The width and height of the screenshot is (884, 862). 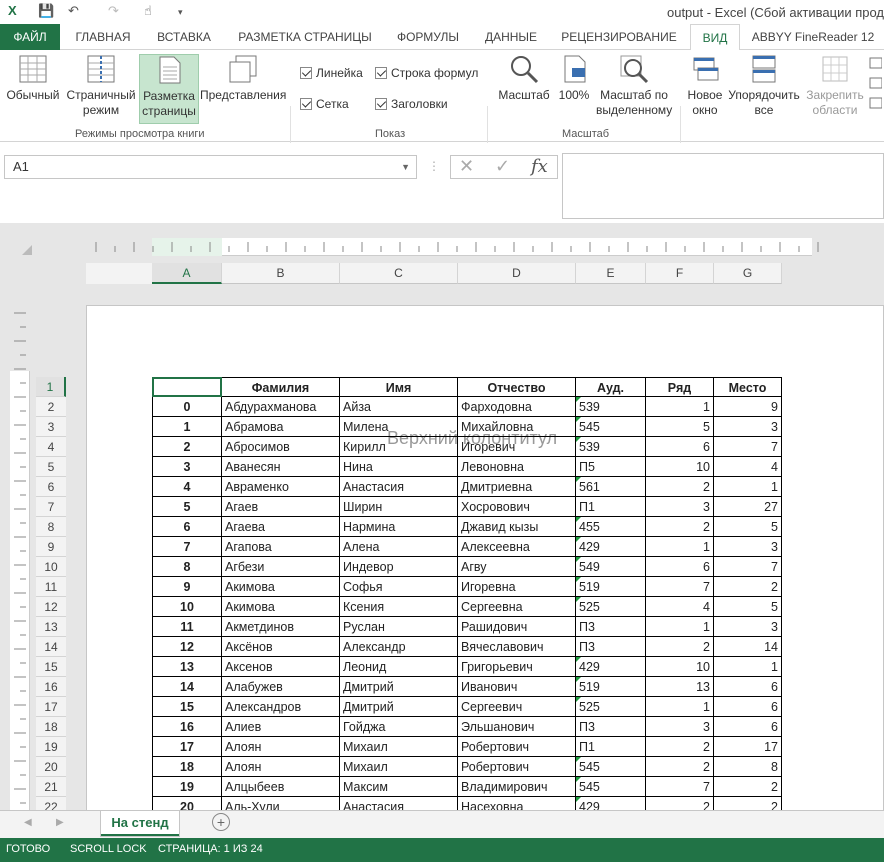 I want to click on zoom-button: Масштаб, so click(x=524, y=89).